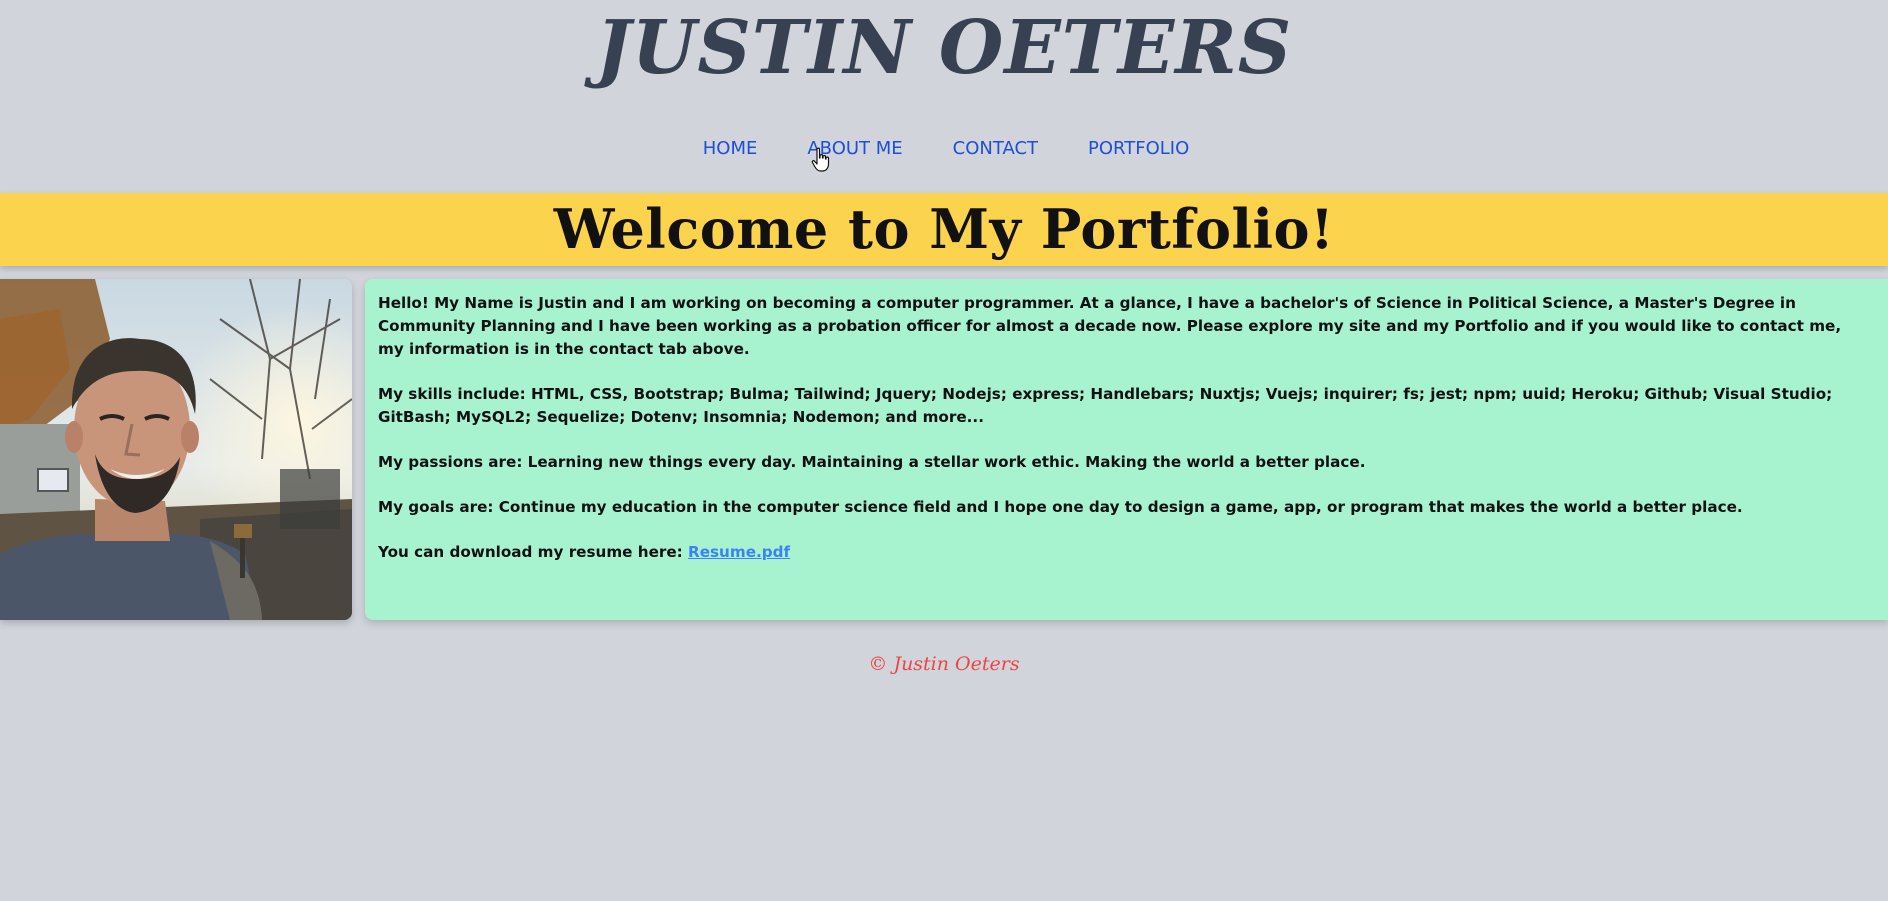 The height and width of the screenshot is (901, 1888). What do you see at coordinates (533, 552) in the screenshot?
I see `resume-prefix: You can download my resume here:` at bounding box center [533, 552].